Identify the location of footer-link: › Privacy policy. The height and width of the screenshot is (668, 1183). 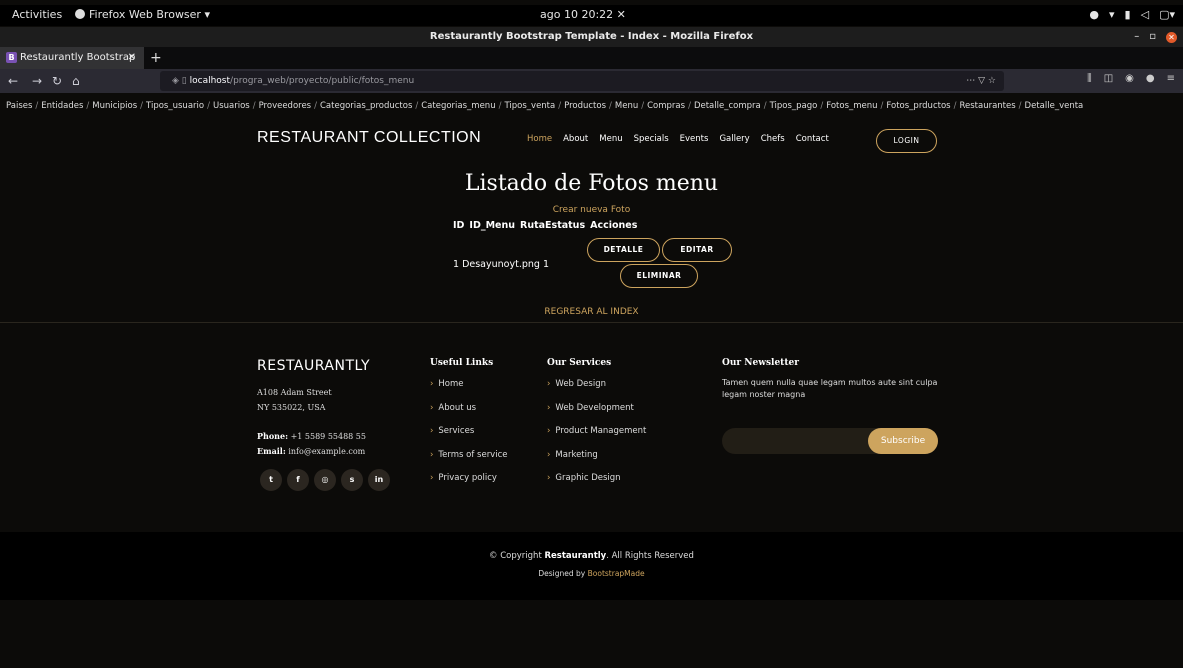
(468, 485).